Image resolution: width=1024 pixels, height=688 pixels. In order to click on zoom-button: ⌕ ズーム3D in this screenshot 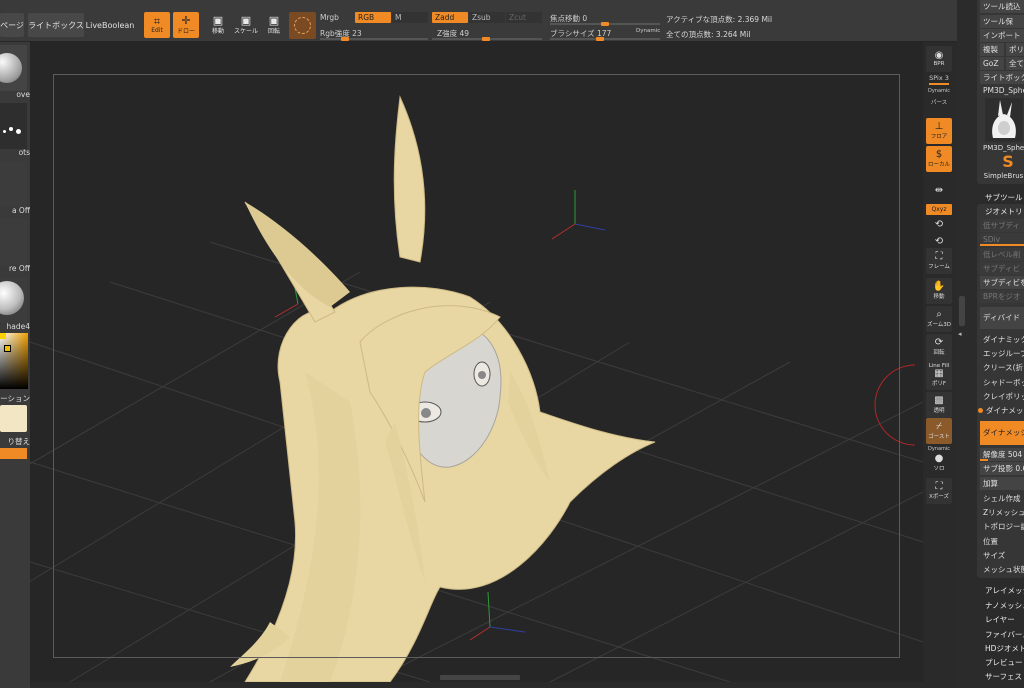, I will do `click(939, 319)`.